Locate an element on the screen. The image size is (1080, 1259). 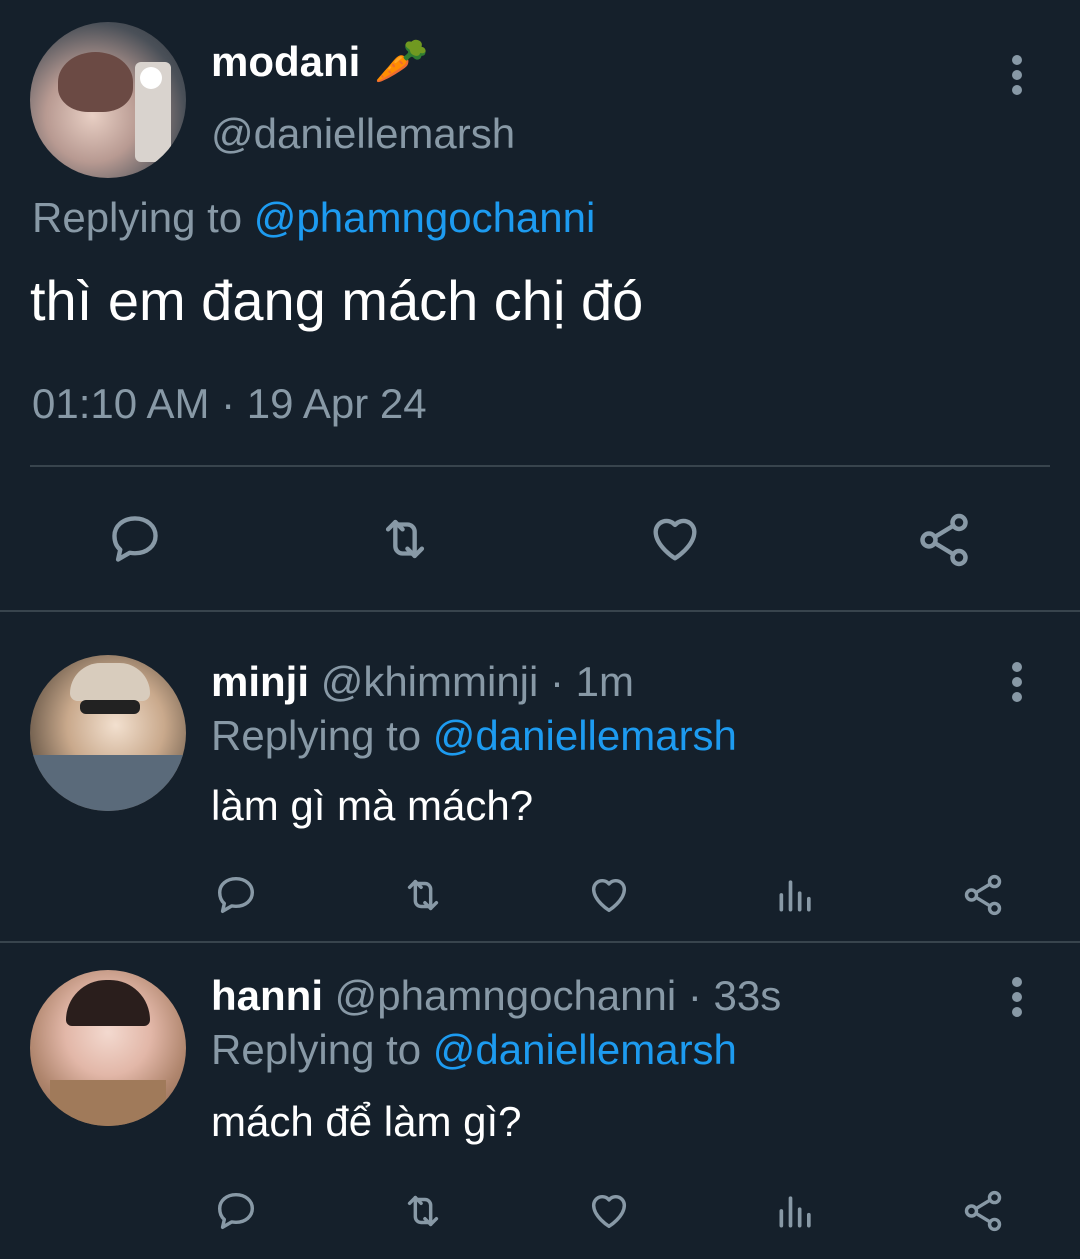
avatar-modani is located at coordinates (108, 100).